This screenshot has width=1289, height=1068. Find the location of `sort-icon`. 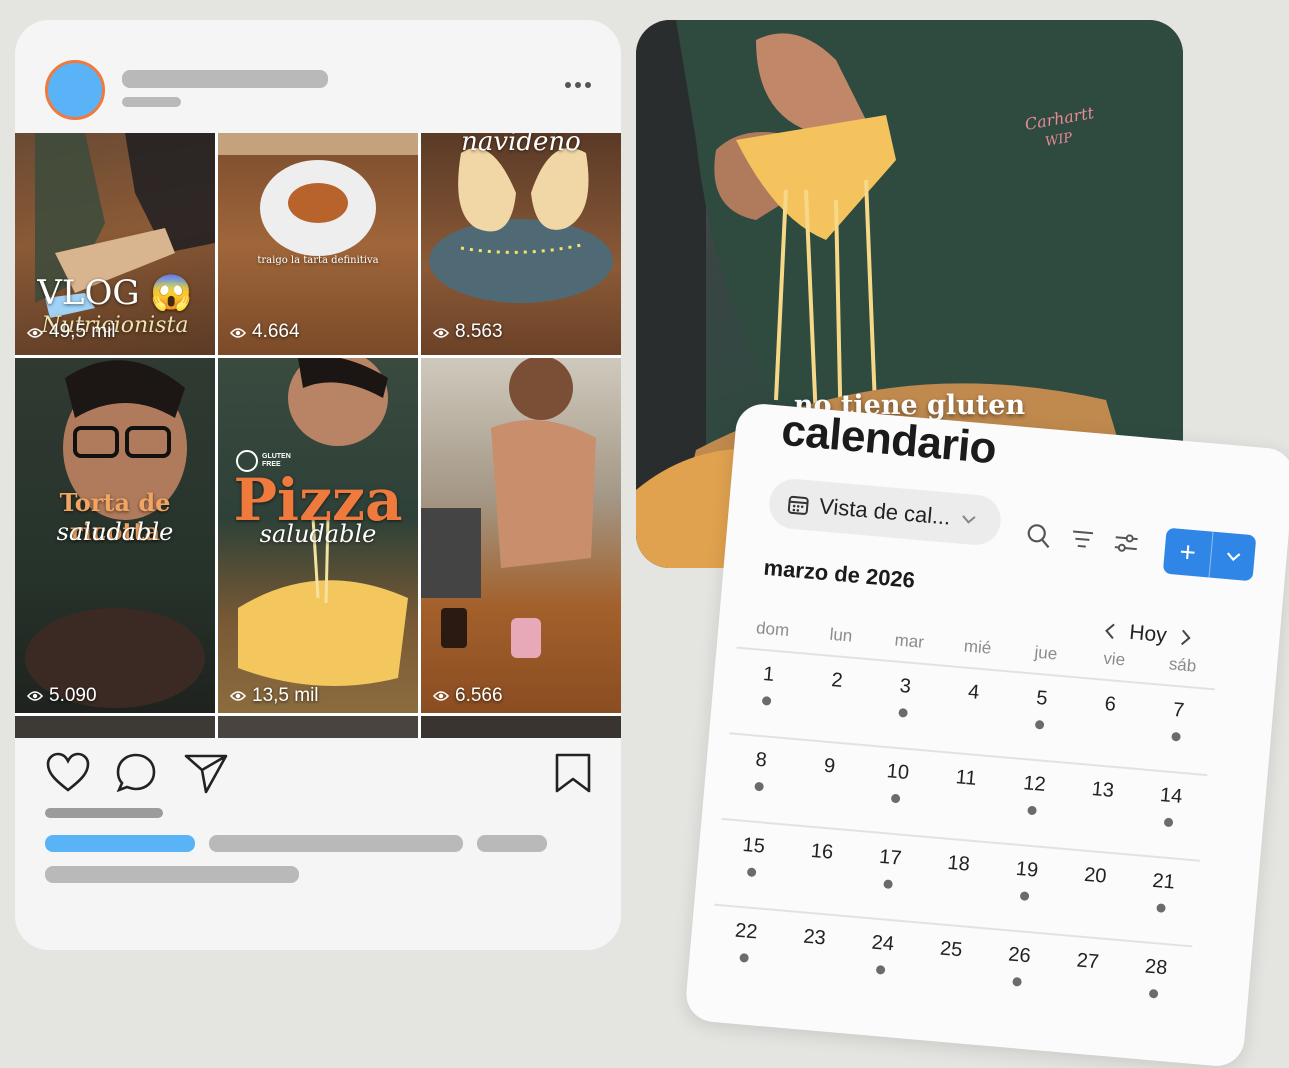

sort-icon is located at coordinates (1082, 539).